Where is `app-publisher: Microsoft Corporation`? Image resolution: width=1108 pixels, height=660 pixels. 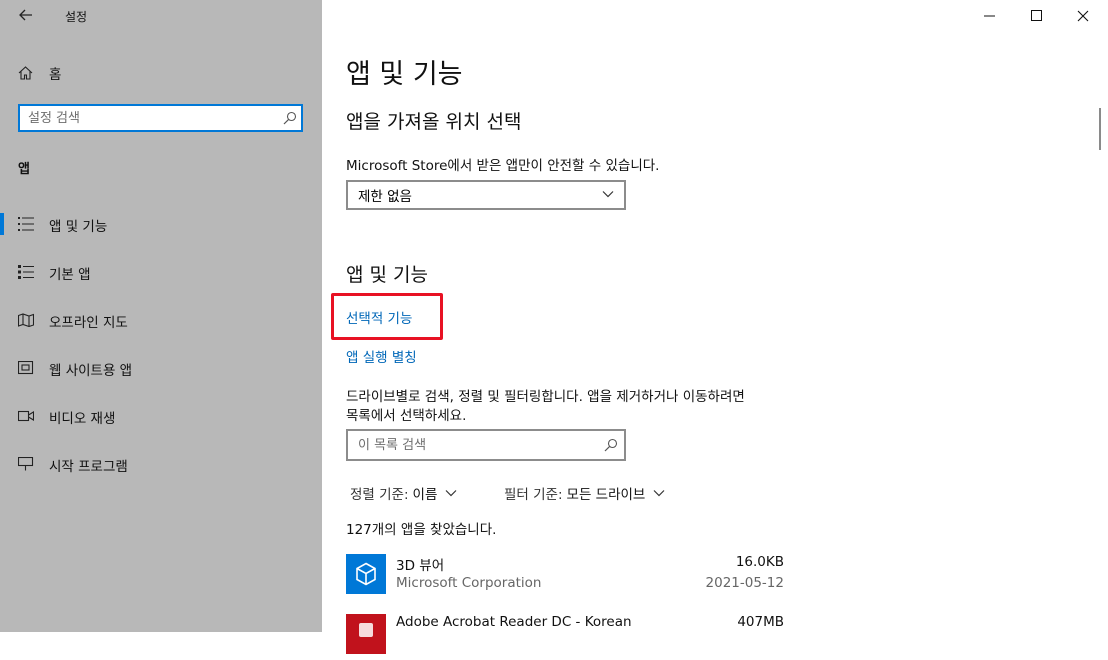 app-publisher: Microsoft Corporation is located at coordinates (469, 583).